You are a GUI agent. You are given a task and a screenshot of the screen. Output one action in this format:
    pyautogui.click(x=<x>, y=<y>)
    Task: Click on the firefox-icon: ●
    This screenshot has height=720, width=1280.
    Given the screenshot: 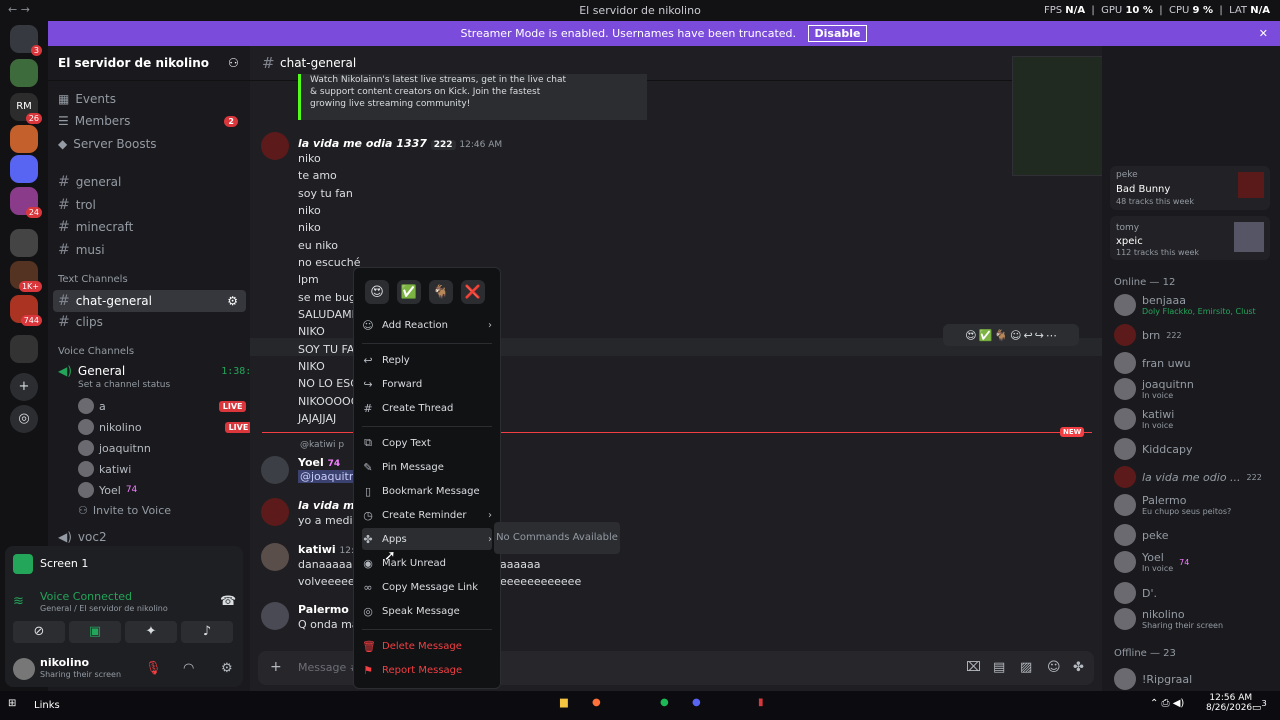 What is the action you would take?
    pyautogui.click(x=596, y=702)
    